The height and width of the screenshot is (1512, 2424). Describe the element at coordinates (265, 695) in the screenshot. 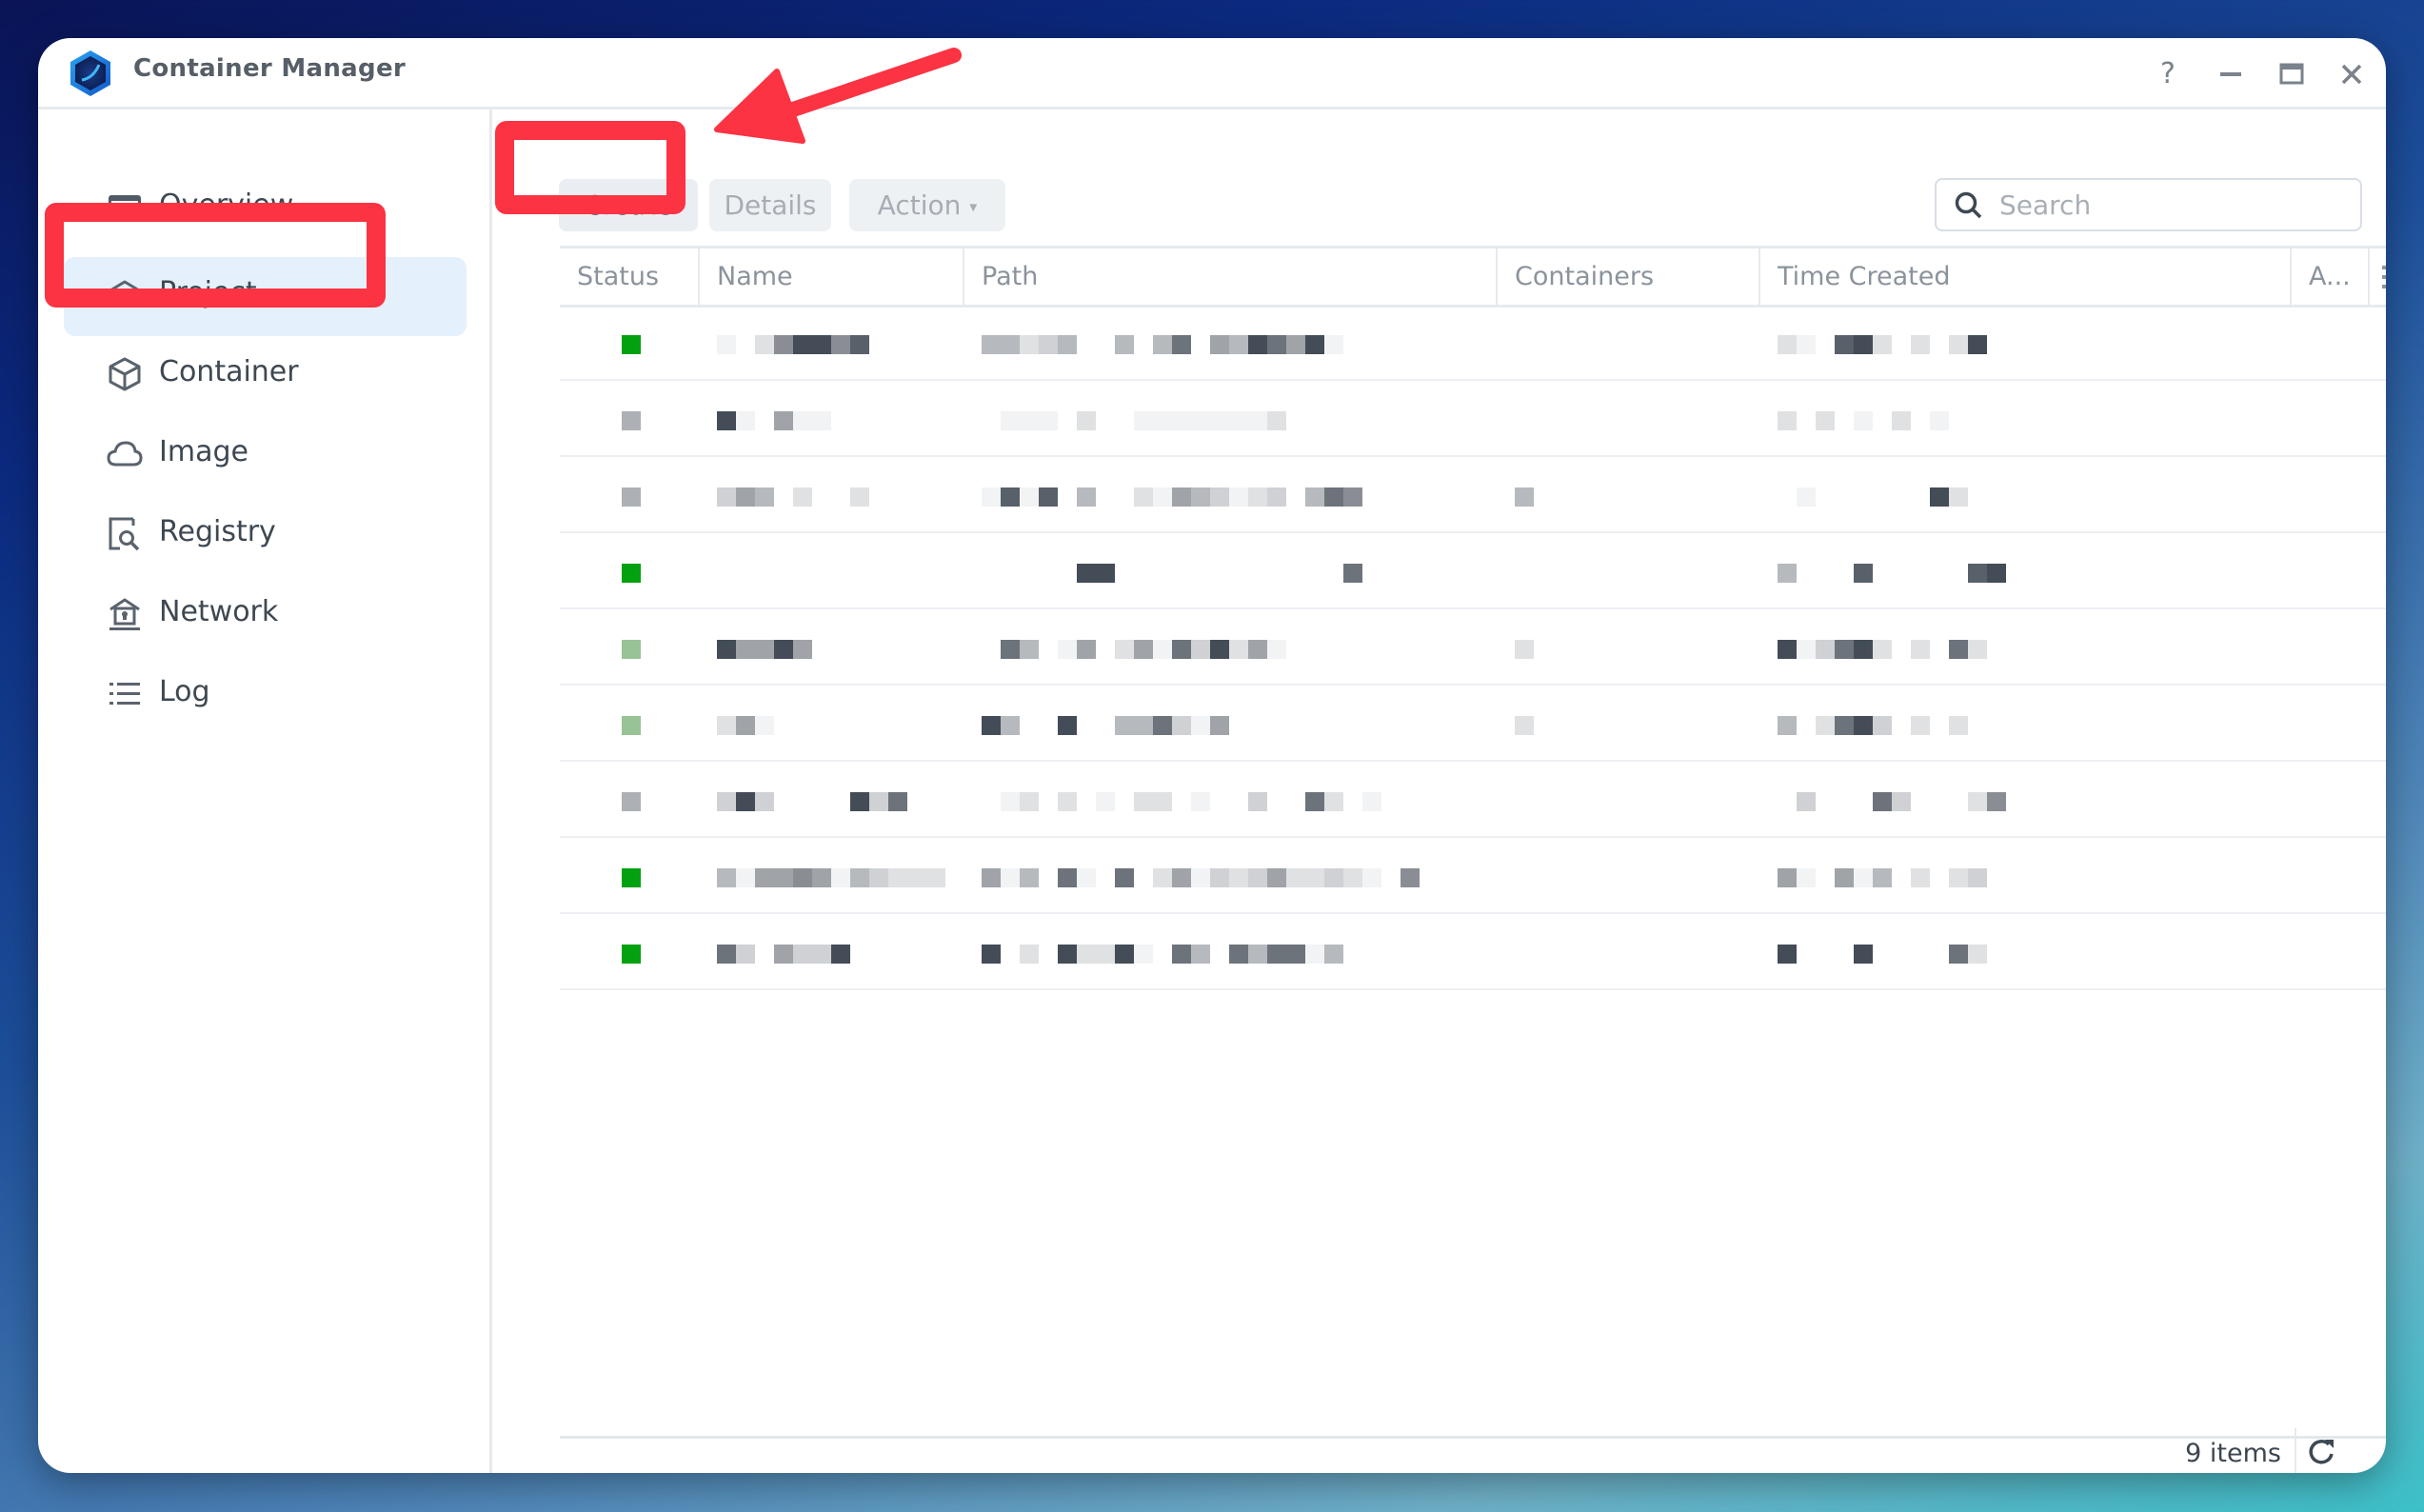

I see `sidebar-item-log: Log` at that location.